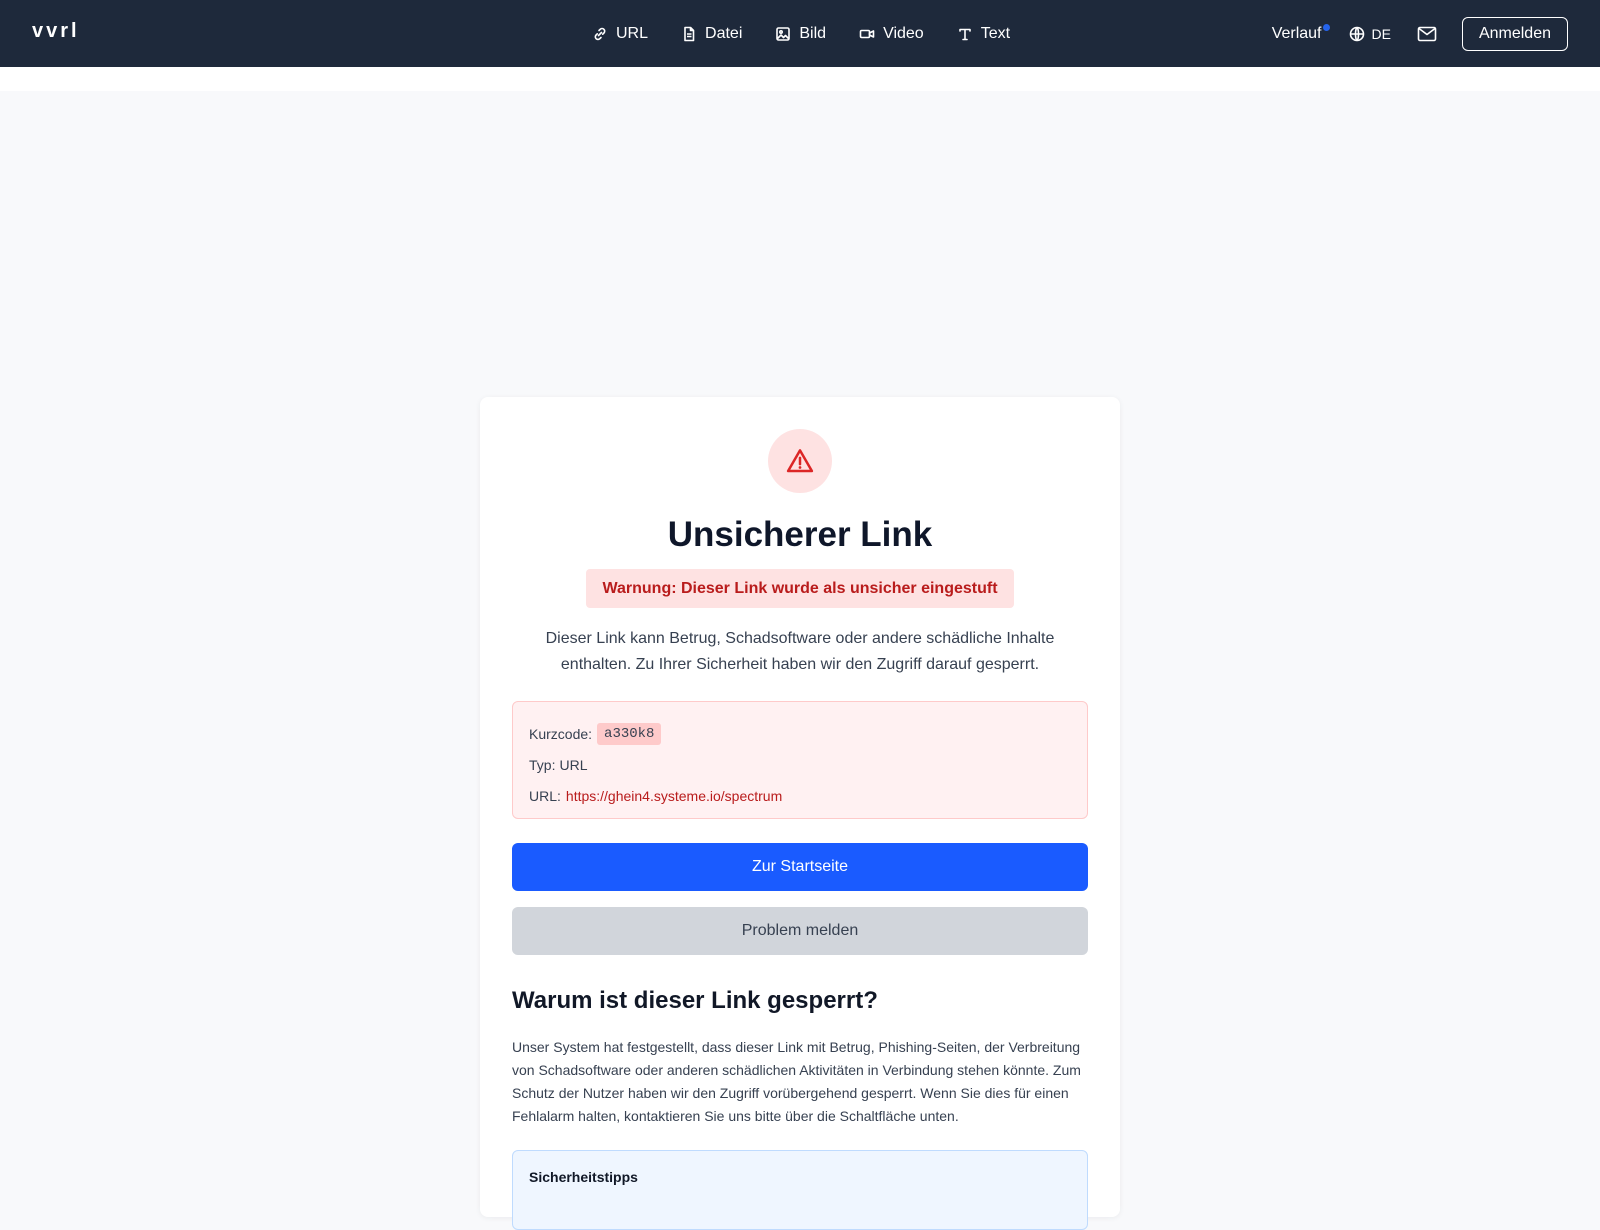 The height and width of the screenshot is (1230, 1600). I want to click on history-link: Verlauf, so click(1300, 33).